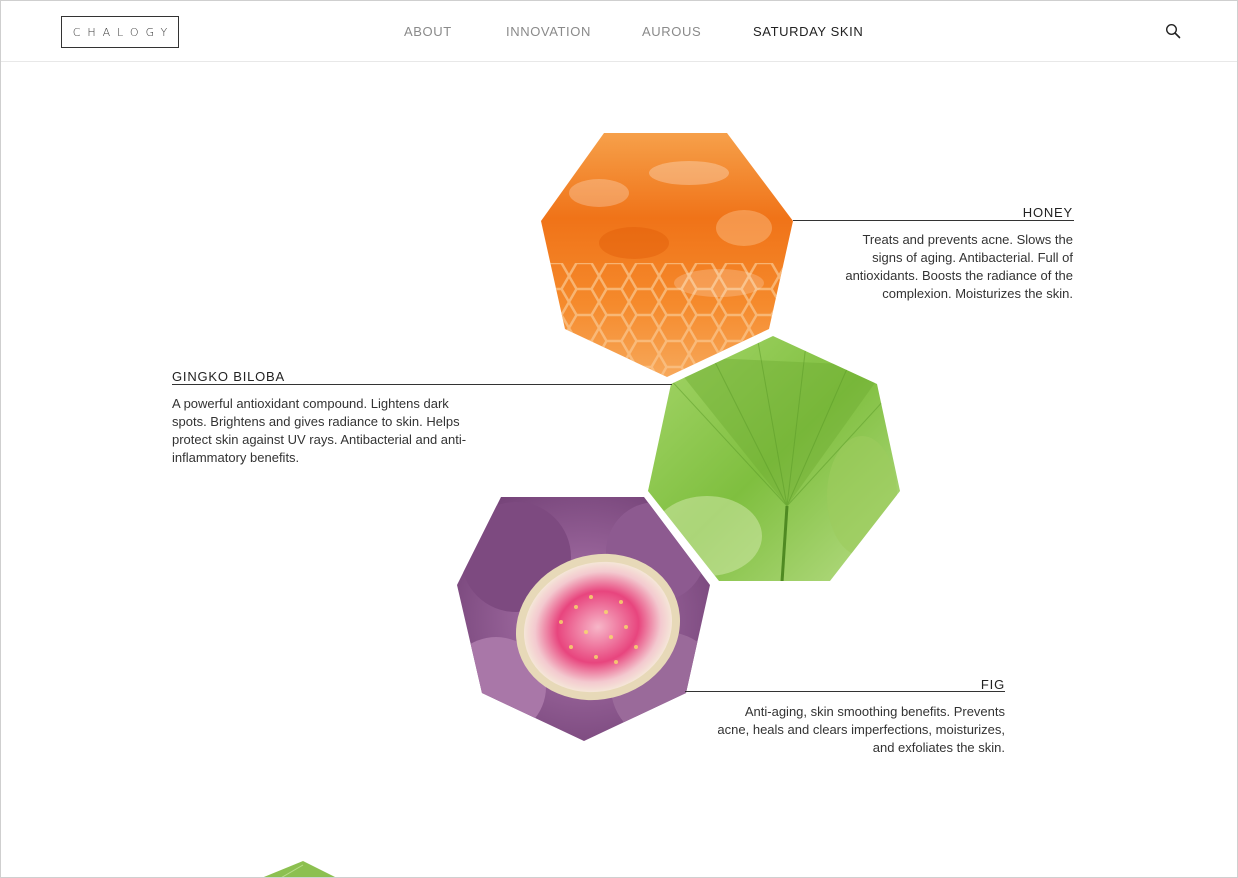 The image size is (1238, 878). Describe the element at coordinates (548, 31) in the screenshot. I see `nav-innovation: INNOVATION` at that location.